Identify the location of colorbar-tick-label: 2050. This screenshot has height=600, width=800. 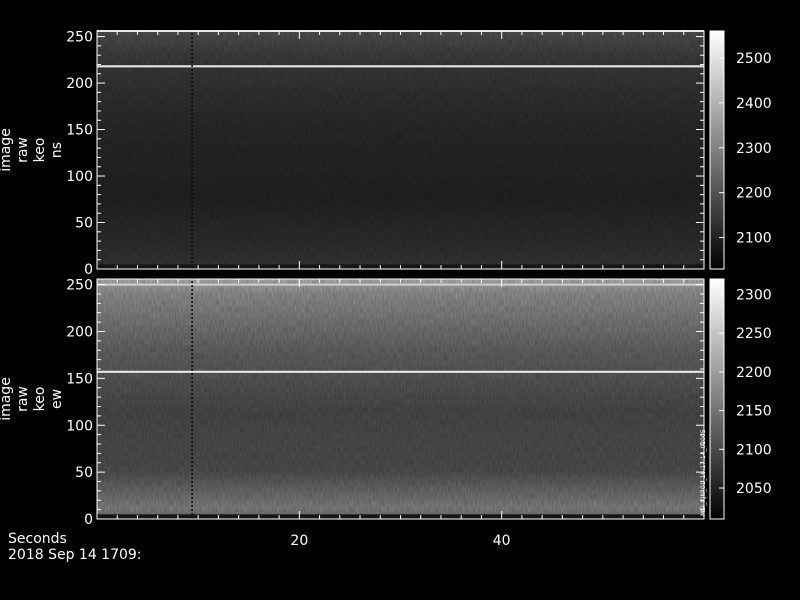
(754, 489).